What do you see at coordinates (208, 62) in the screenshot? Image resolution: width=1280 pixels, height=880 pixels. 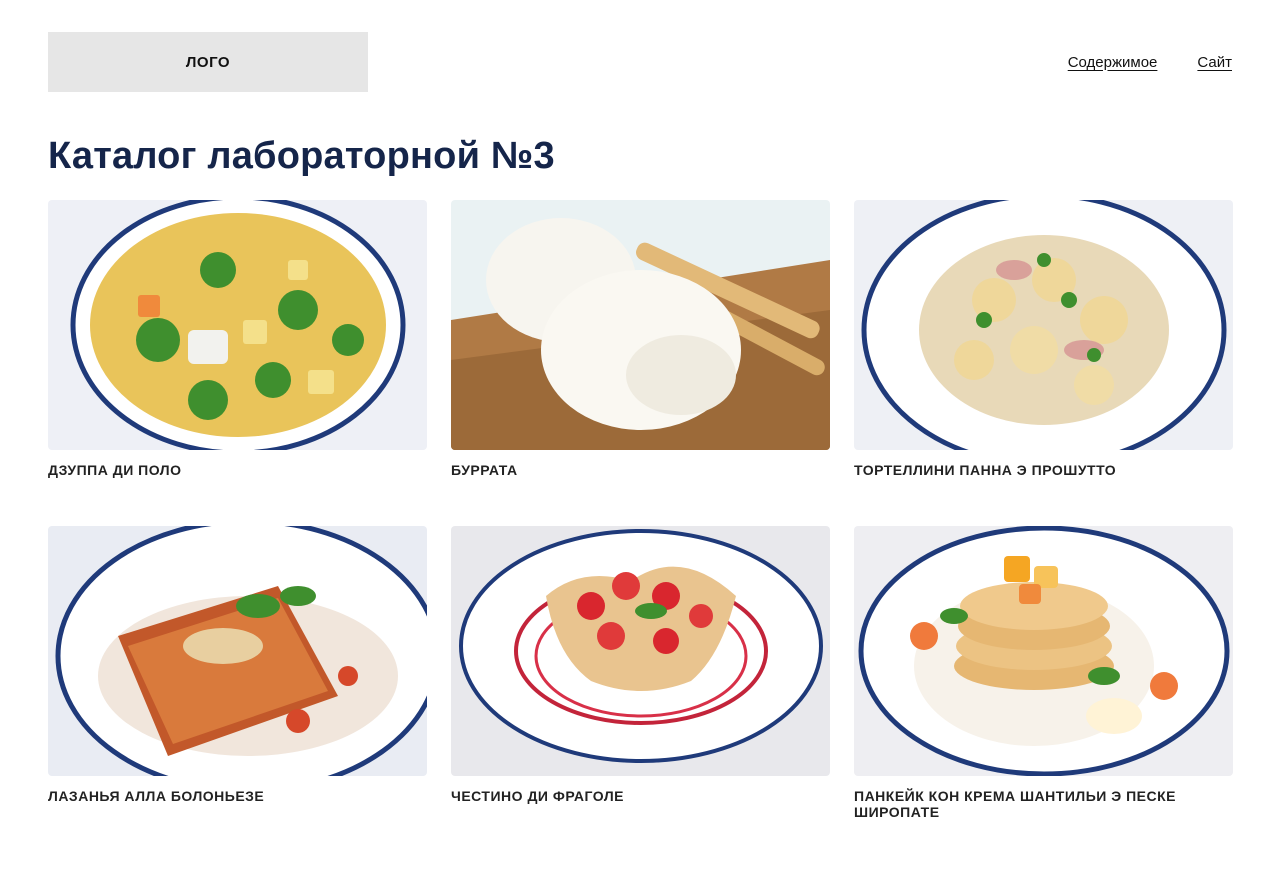 I see `logo: ЛОГО` at bounding box center [208, 62].